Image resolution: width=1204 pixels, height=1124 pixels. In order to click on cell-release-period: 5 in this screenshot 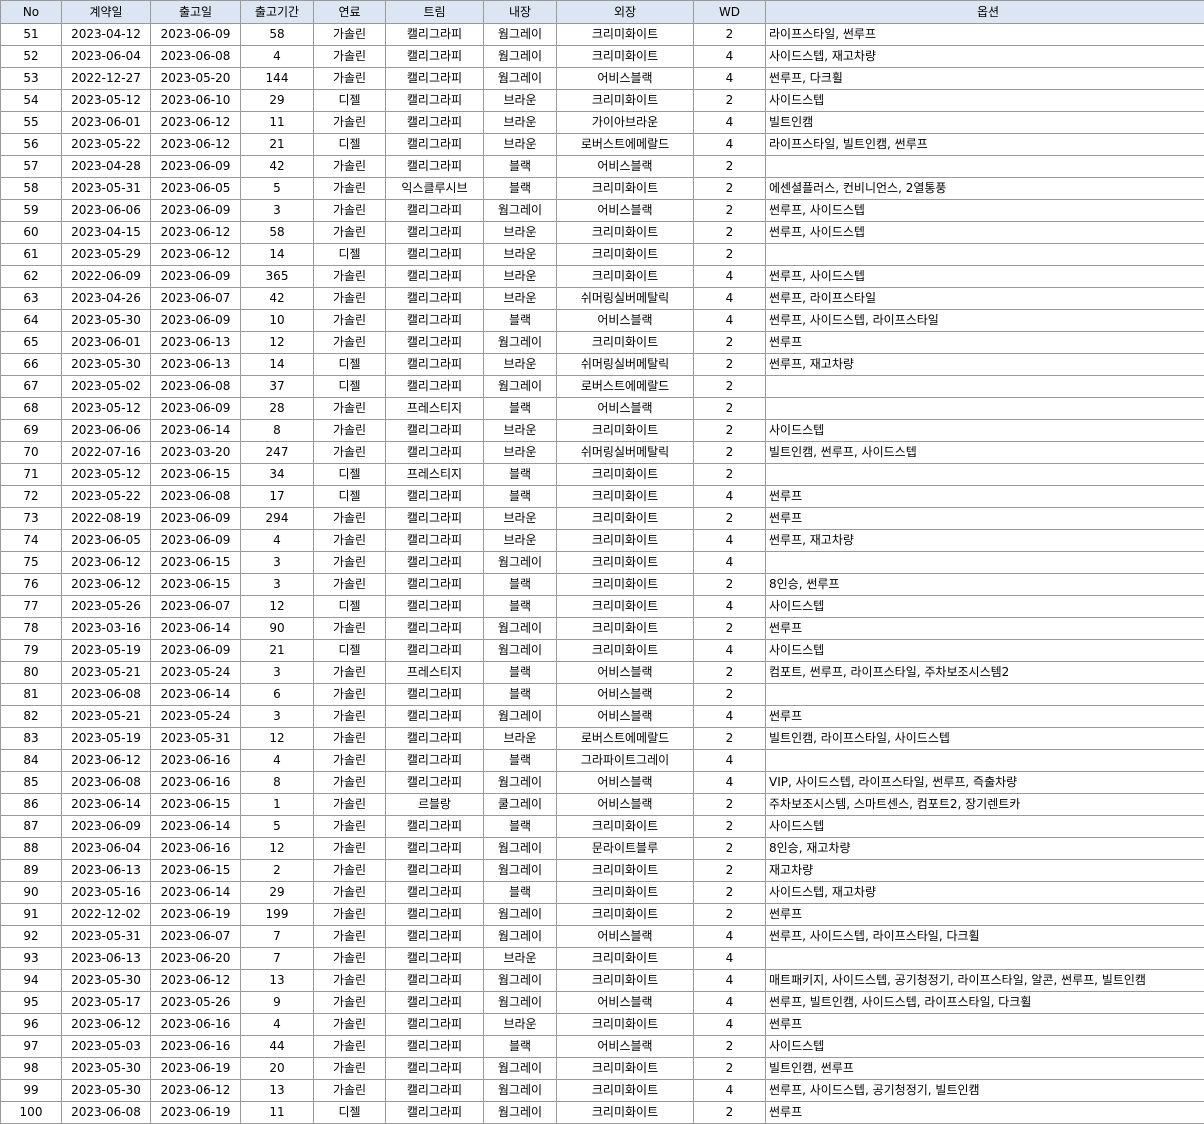, I will do `click(277, 188)`.